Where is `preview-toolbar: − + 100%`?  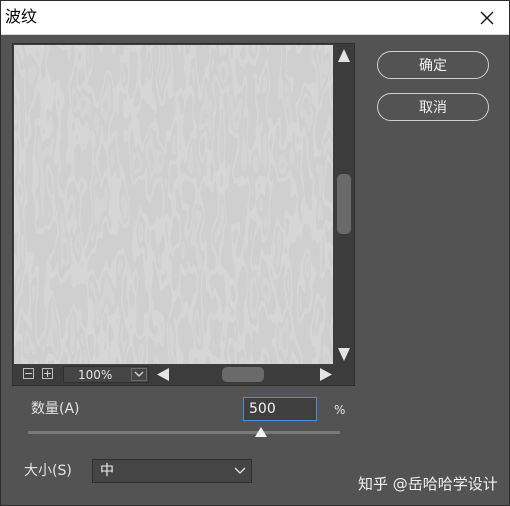 preview-toolbar: − + 100% is located at coordinates (183, 374).